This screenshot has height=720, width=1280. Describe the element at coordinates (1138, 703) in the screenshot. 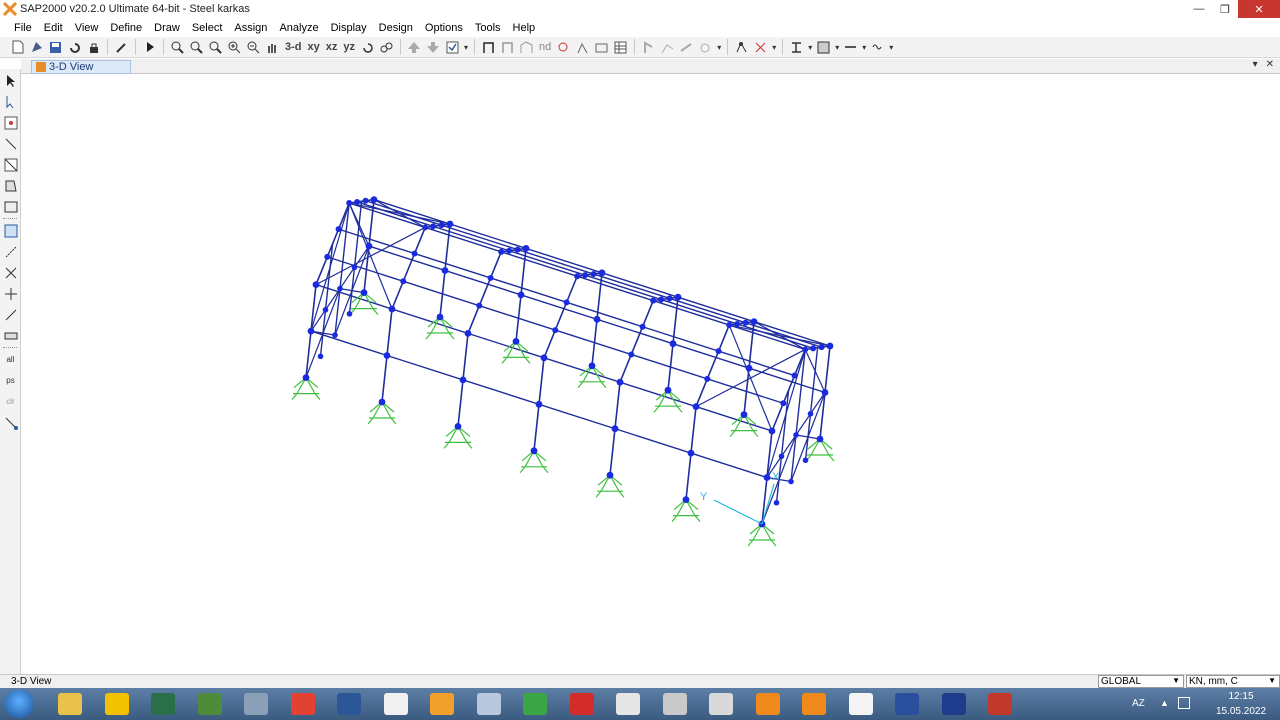

I see `language-indicator: AZ` at that location.